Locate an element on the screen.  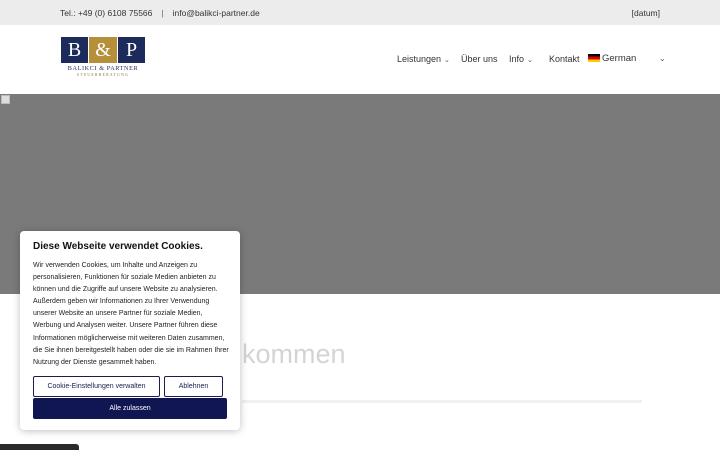
logo-name: BALIKCI & PARTNER is located at coordinates (103, 68).